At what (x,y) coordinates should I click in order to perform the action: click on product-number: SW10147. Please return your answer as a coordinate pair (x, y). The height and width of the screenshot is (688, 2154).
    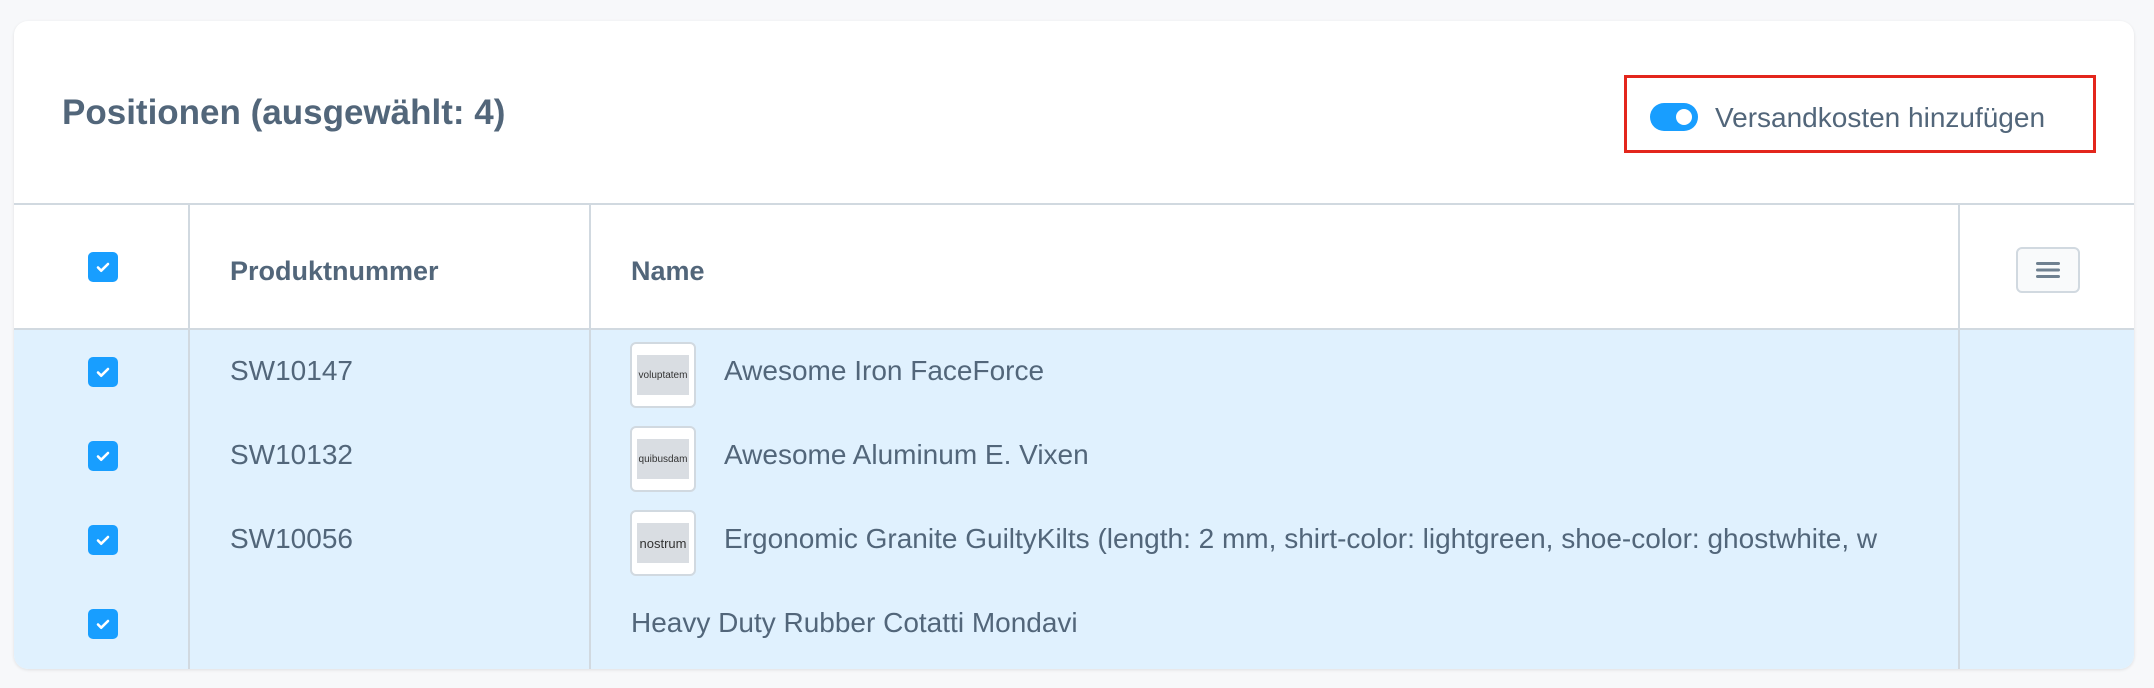
    Looking at the image, I should click on (291, 370).